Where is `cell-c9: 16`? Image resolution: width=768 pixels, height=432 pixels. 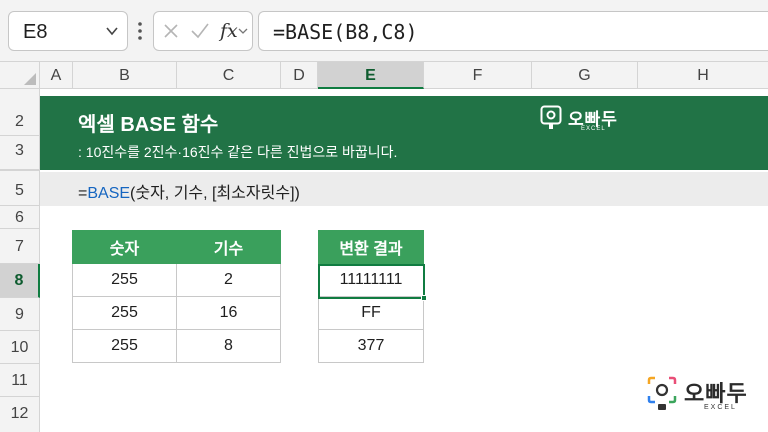 cell-c9: 16 is located at coordinates (228, 313).